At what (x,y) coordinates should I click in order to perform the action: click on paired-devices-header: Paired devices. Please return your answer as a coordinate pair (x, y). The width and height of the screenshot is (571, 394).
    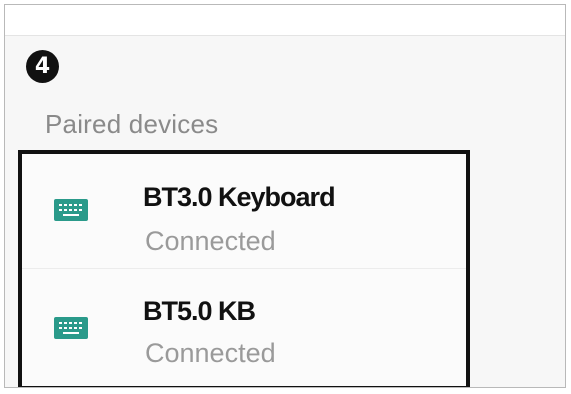
    Looking at the image, I should click on (132, 124).